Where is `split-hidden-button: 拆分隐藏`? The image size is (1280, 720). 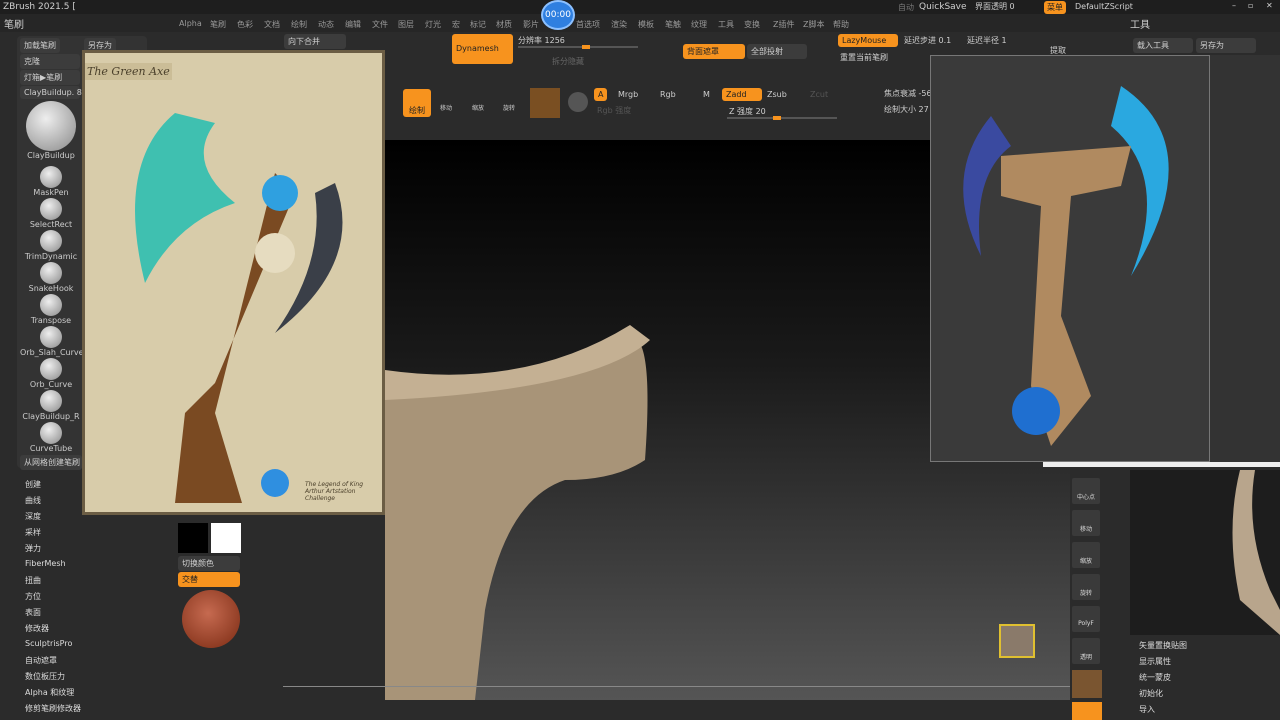 split-hidden-button: 拆分隐藏 is located at coordinates (568, 61).